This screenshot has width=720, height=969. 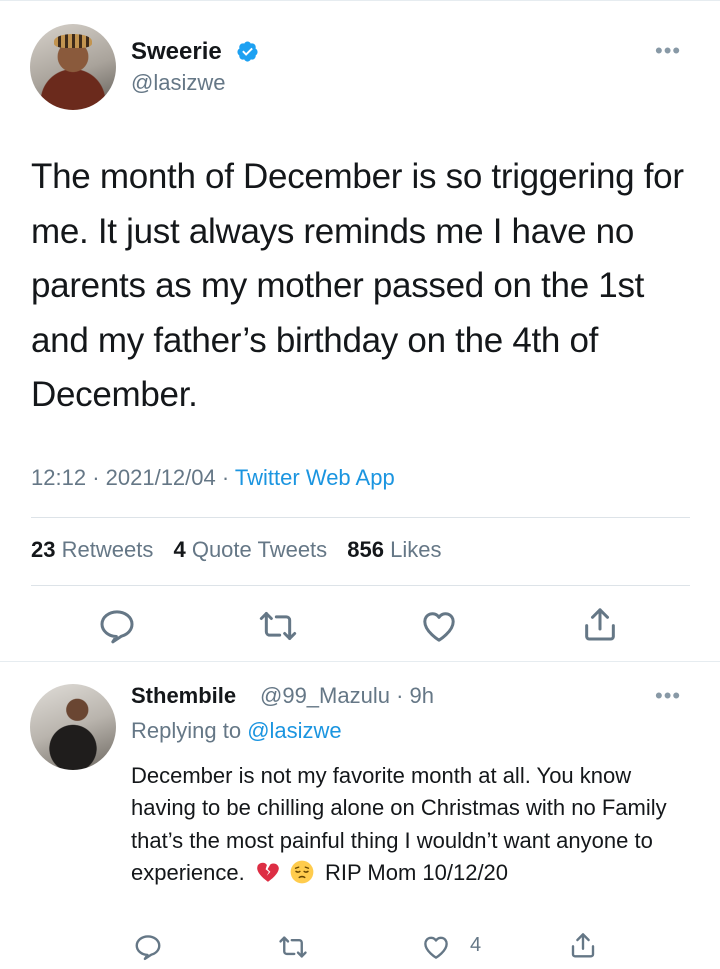 What do you see at coordinates (176, 52) in the screenshot?
I see `author-name: Sweerie` at bounding box center [176, 52].